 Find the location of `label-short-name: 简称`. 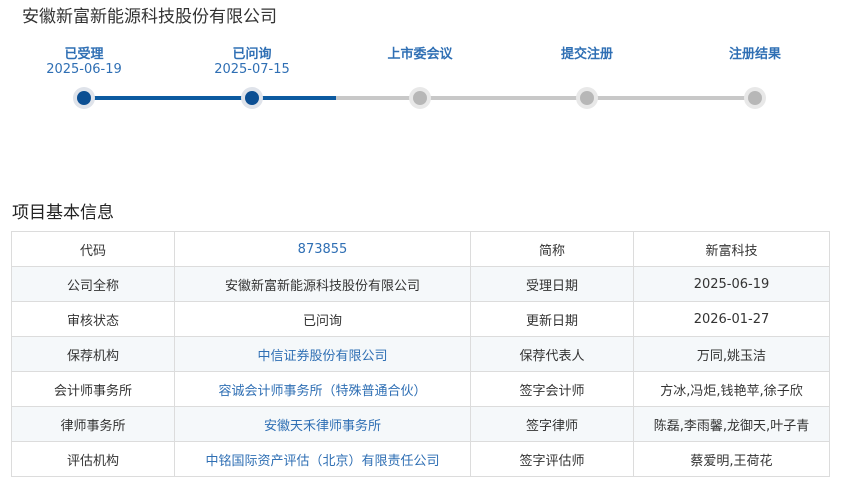

label-short-name: 简称 is located at coordinates (552, 249).